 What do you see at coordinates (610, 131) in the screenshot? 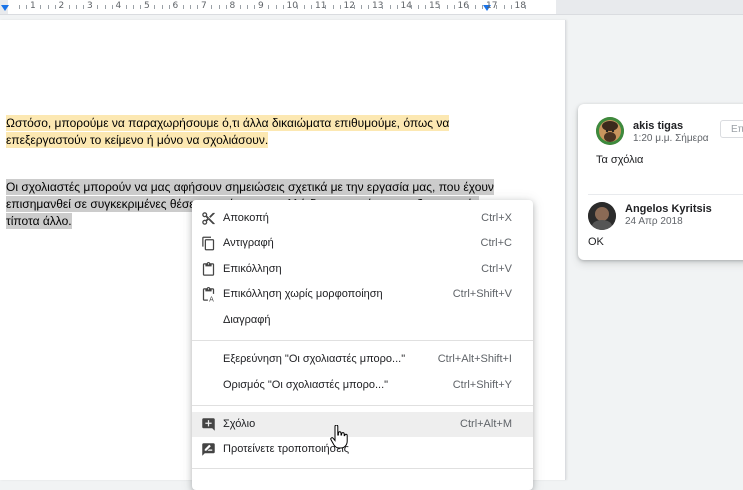
I see `avatar` at bounding box center [610, 131].